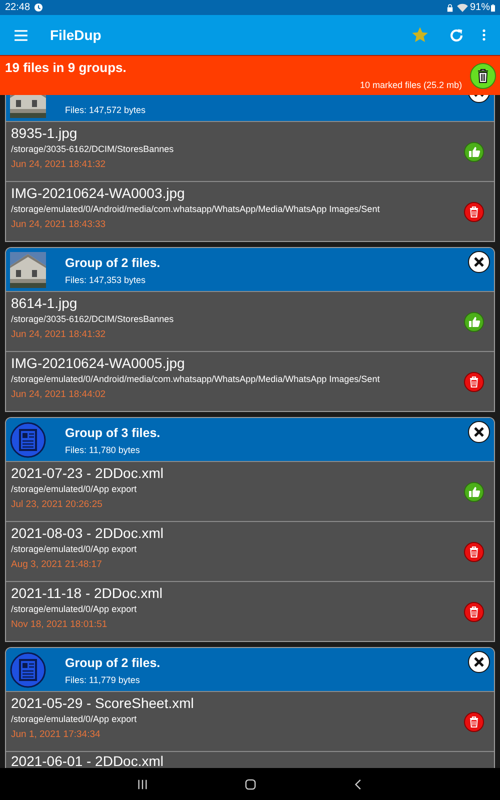 This screenshot has width=500, height=800. Describe the element at coordinates (250, 551) in the screenshot. I see `file-row: 2021-08-03 - 2DDoc.xml /storage/emulated/0/App export Aug 3, 2021 21:48:17` at that location.